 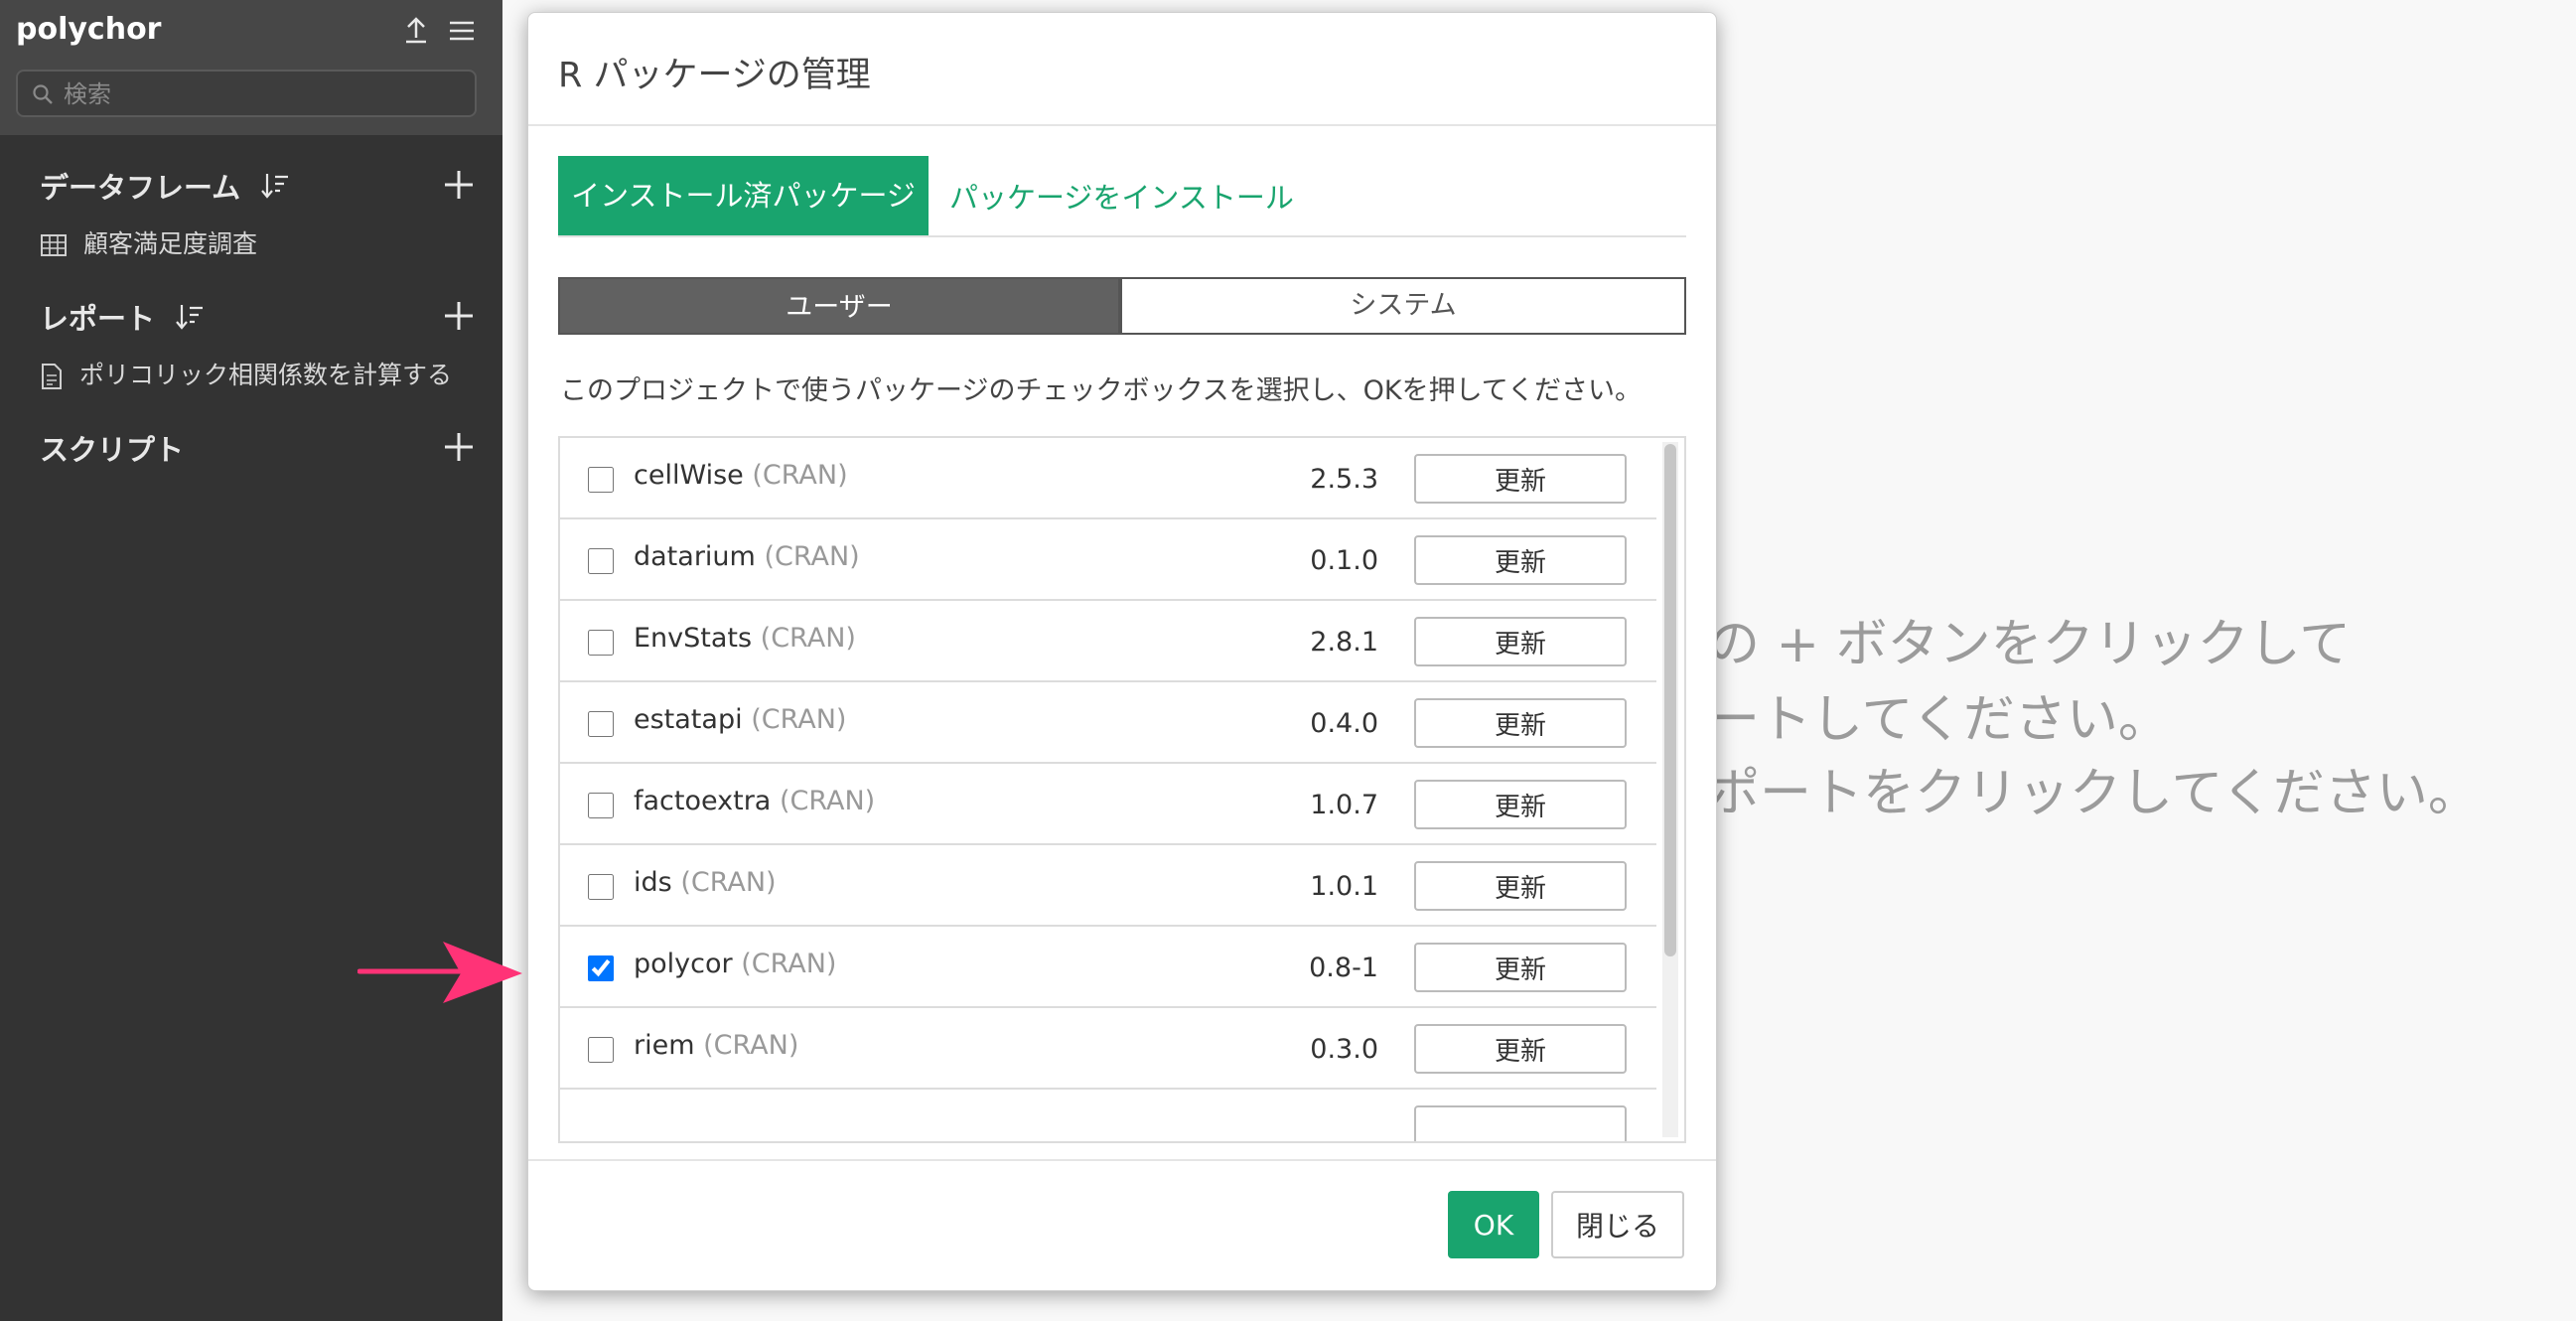 I want to click on package-name: estatapi (CRAN), so click(x=740, y=719).